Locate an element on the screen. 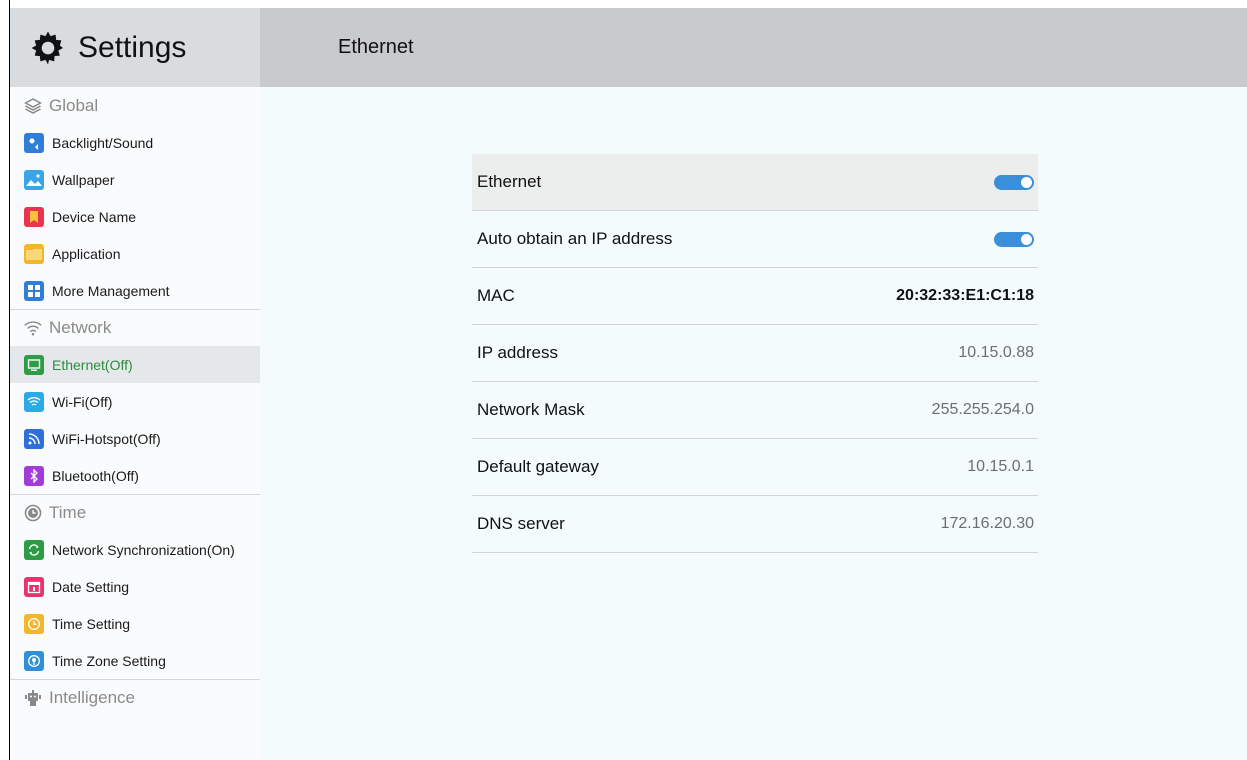 Image resolution: width=1247 pixels, height=760 pixels. section-label: Time is located at coordinates (68, 512).